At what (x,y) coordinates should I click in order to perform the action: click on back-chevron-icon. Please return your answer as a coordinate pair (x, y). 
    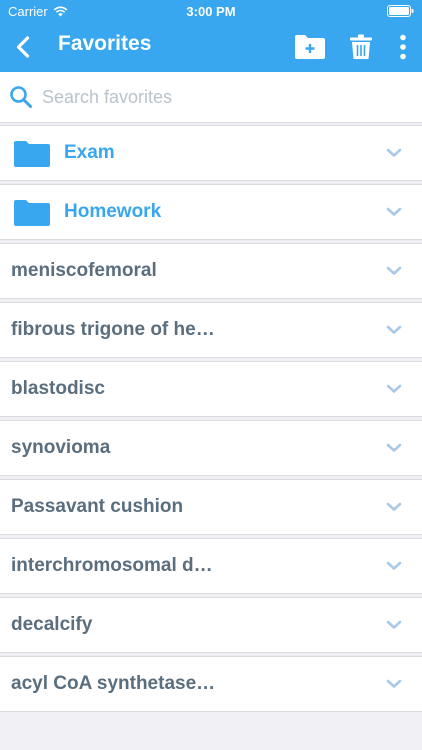
    Looking at the image, I should click on (23, 47).